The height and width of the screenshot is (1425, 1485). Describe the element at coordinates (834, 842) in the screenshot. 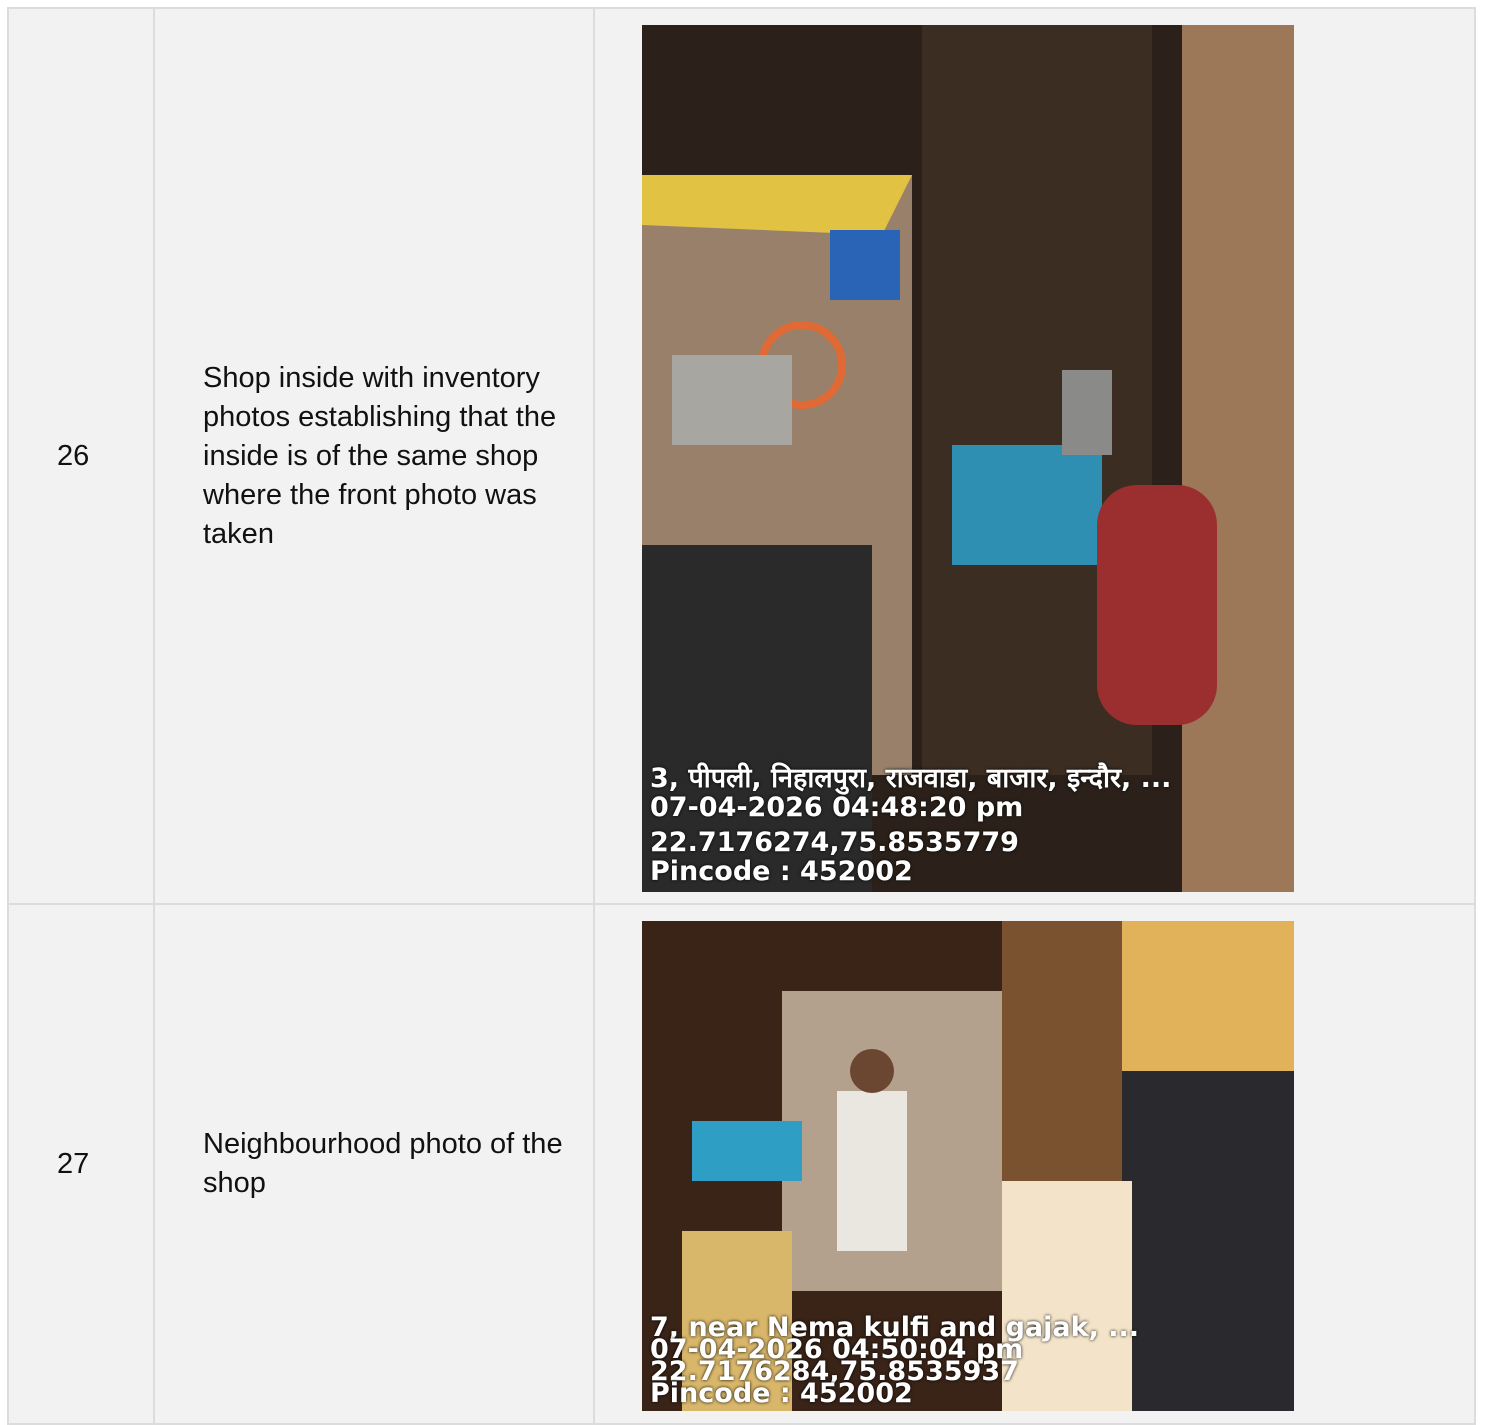

I see `geotag-coords: 22.7176274,75.8535779` at that location.